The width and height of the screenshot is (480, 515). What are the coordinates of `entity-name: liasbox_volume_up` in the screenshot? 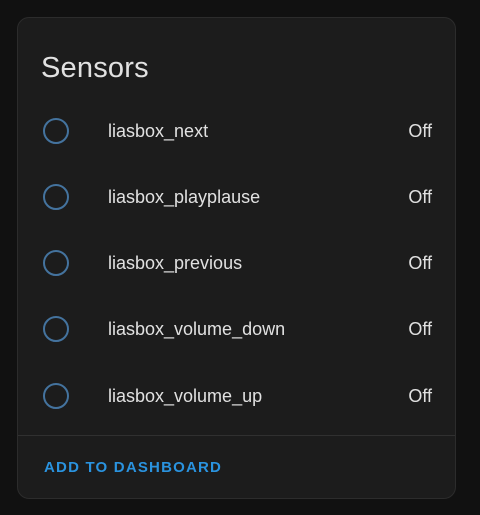 It's located at (185, 396).